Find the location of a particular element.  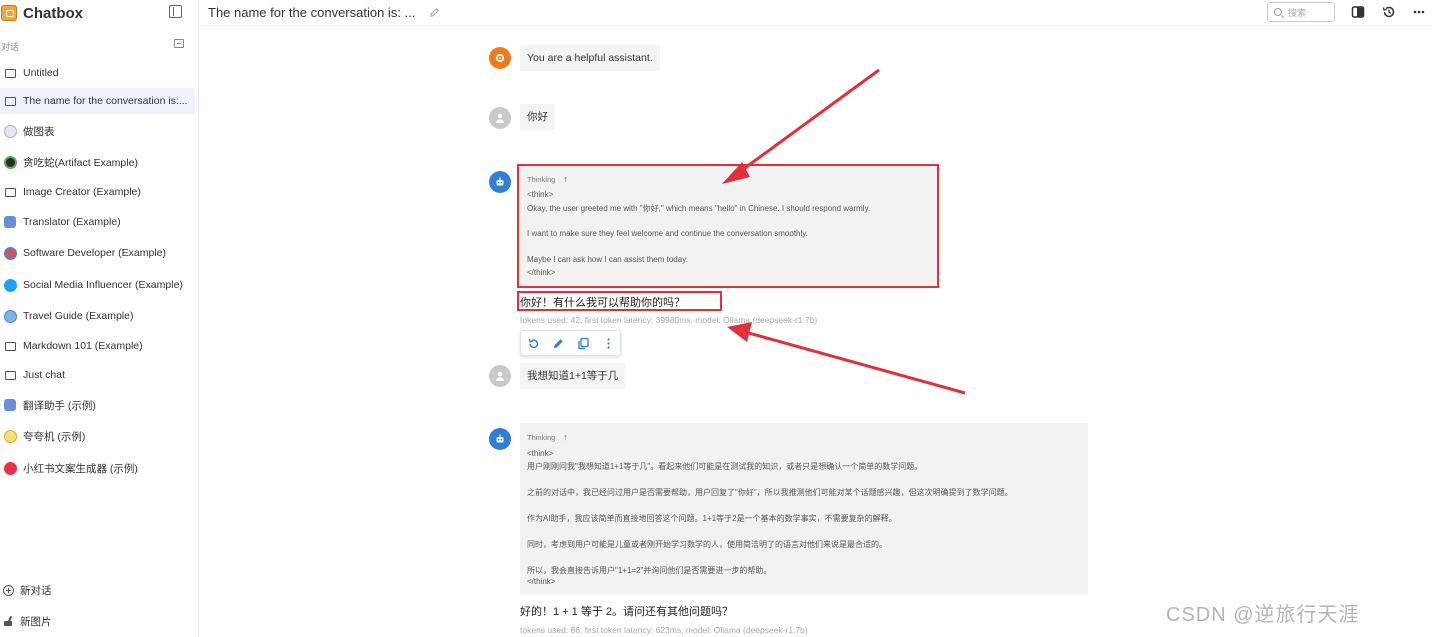

annotation-arrows is located at coordinates (844, 231).